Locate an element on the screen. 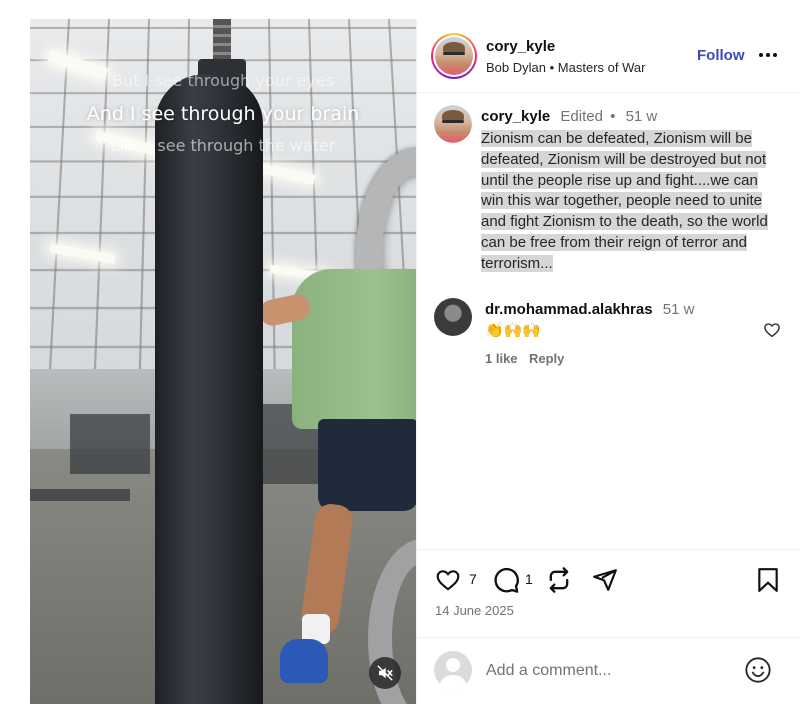  author-avatar is located at coordinates (454, 56).